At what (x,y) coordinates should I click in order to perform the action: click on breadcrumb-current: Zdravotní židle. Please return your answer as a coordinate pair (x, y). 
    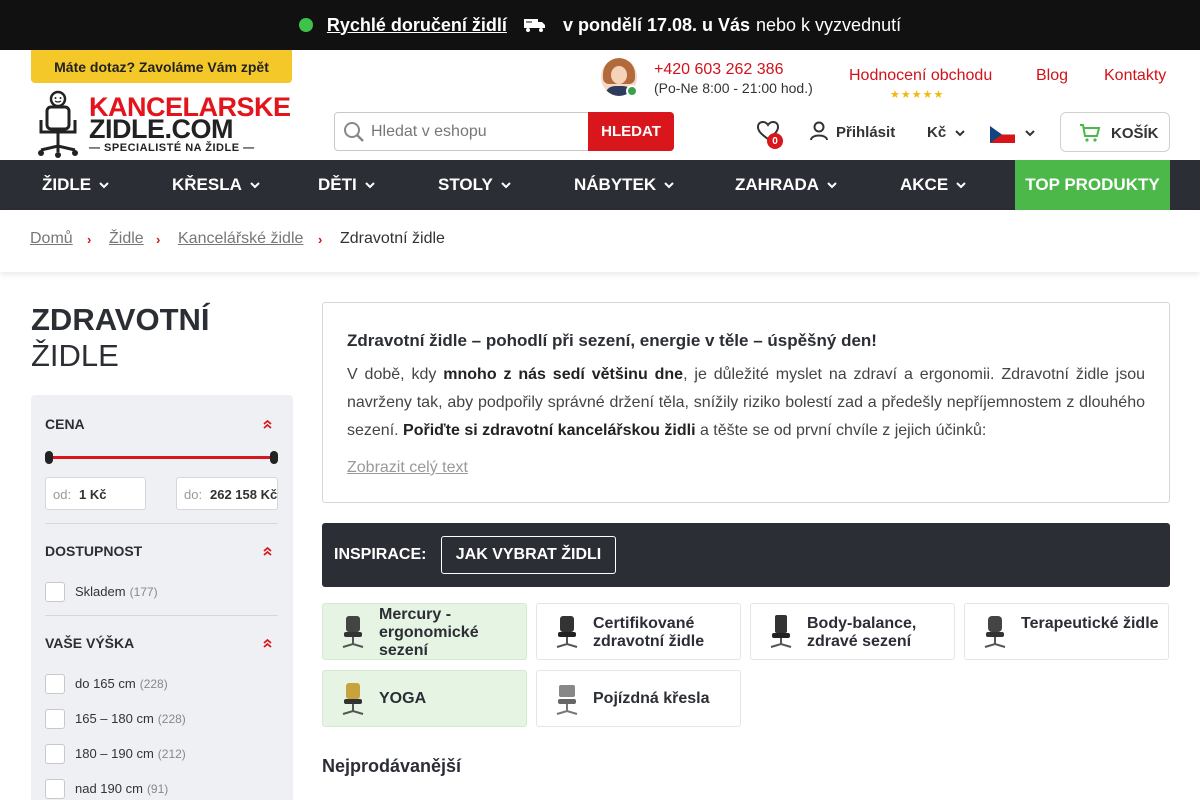
    Looking at the image, I should click on (392, 238).